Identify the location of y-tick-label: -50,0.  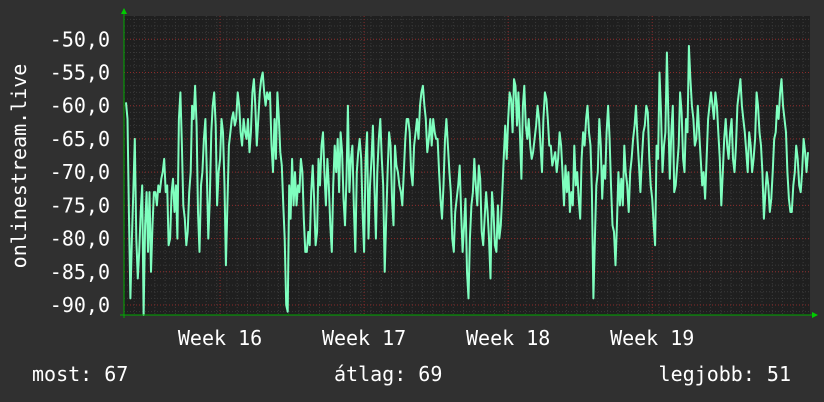
(80, 39).